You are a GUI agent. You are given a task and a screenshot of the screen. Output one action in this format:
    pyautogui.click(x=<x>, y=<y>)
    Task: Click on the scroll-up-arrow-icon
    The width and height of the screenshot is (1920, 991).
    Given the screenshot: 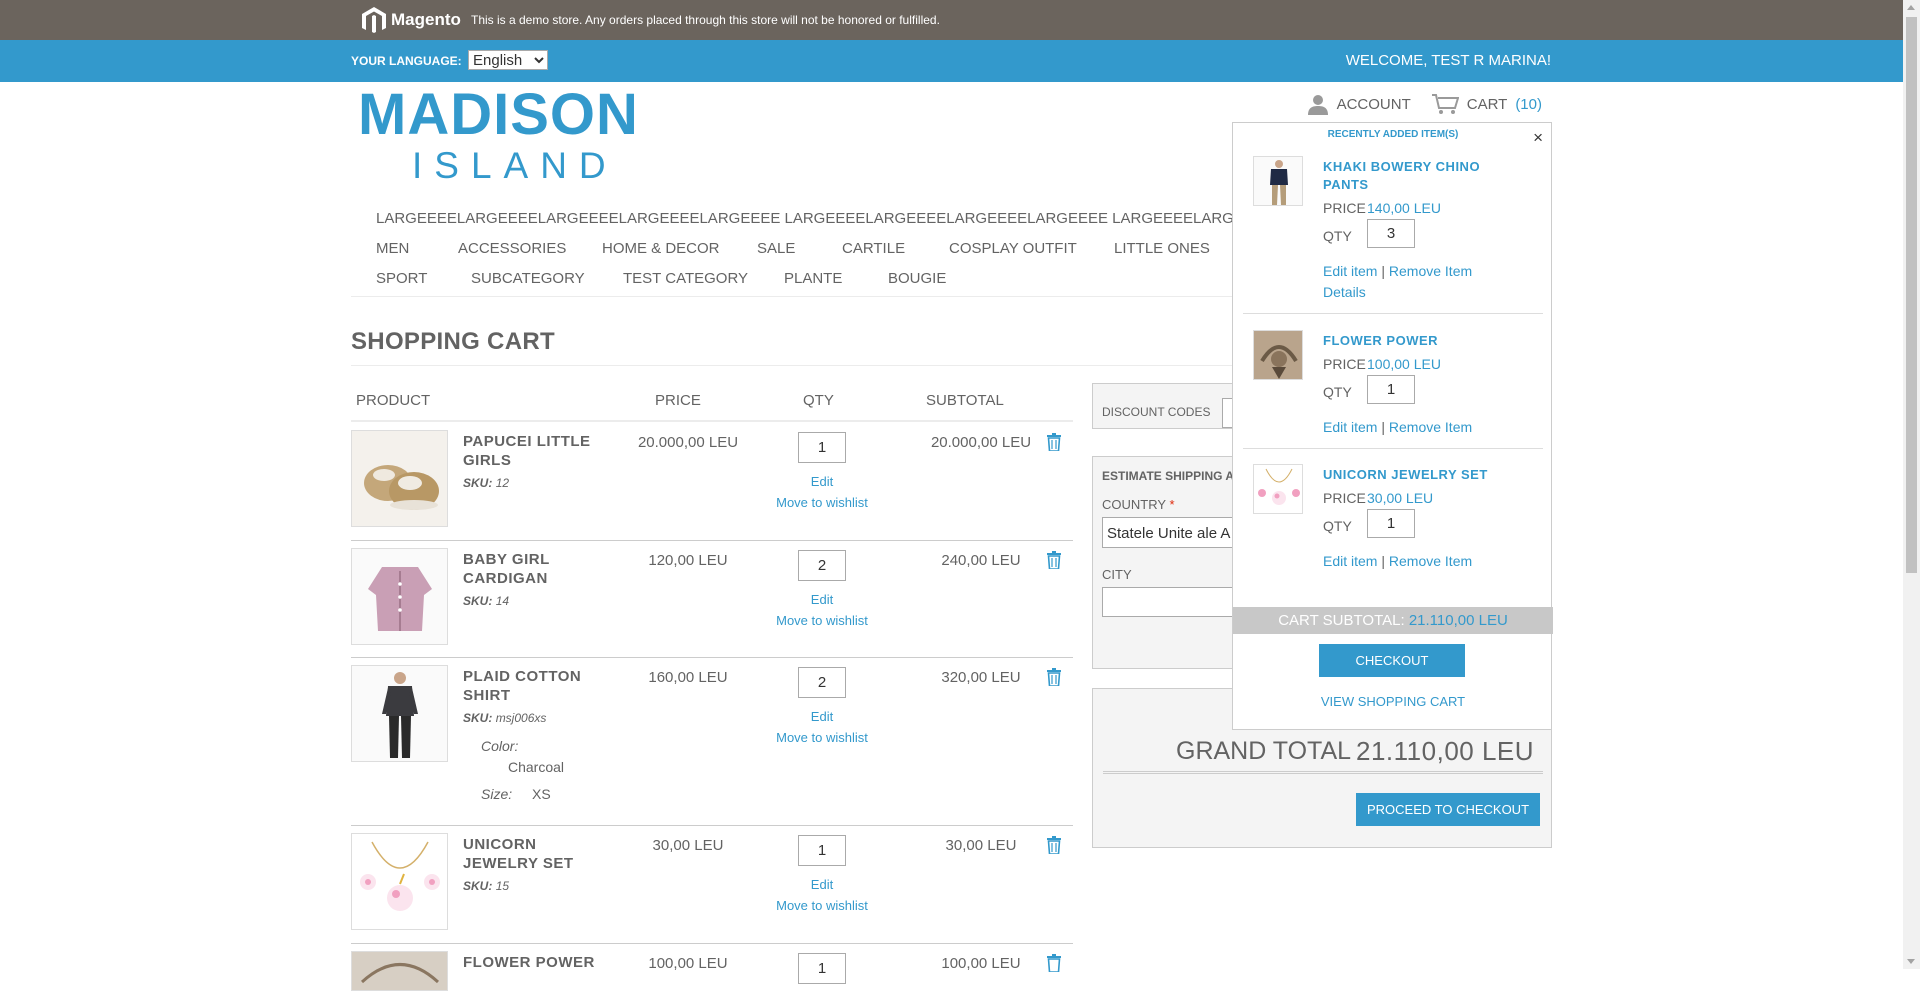 What is the action you would take?
    pyautogui.click(x=1911, y=7)
    